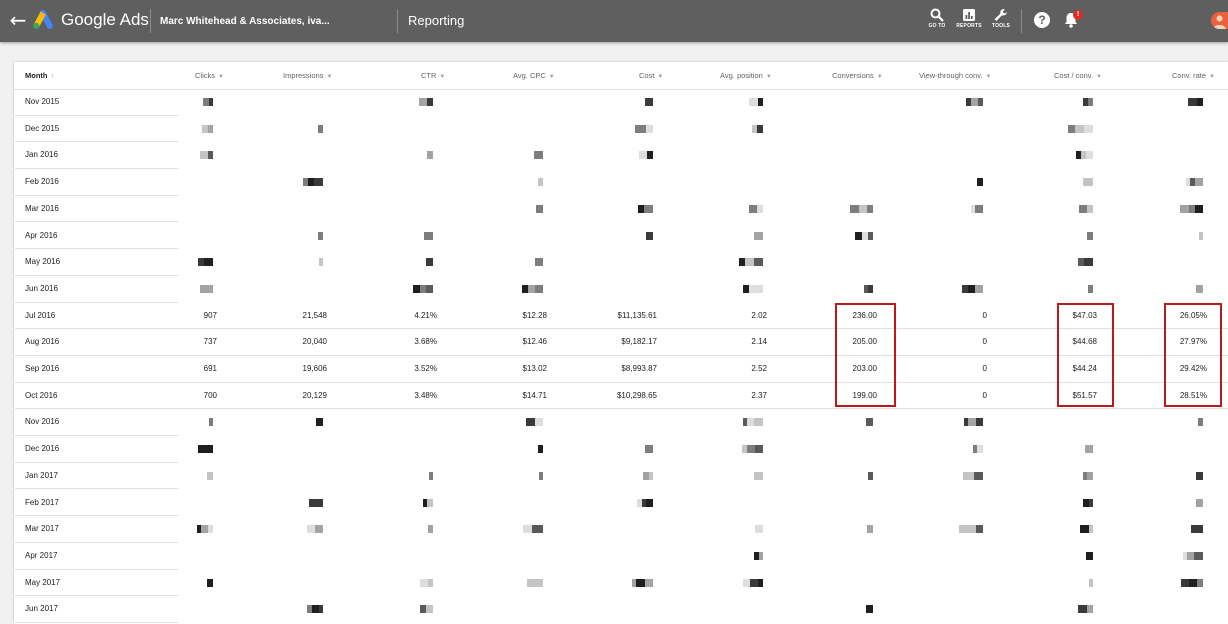 This screenshot has height=624, width=1228. Describe the element at coordinates (433, 76) in the screenshot. I see `column-header-ctr: CTR ▼` at that location.